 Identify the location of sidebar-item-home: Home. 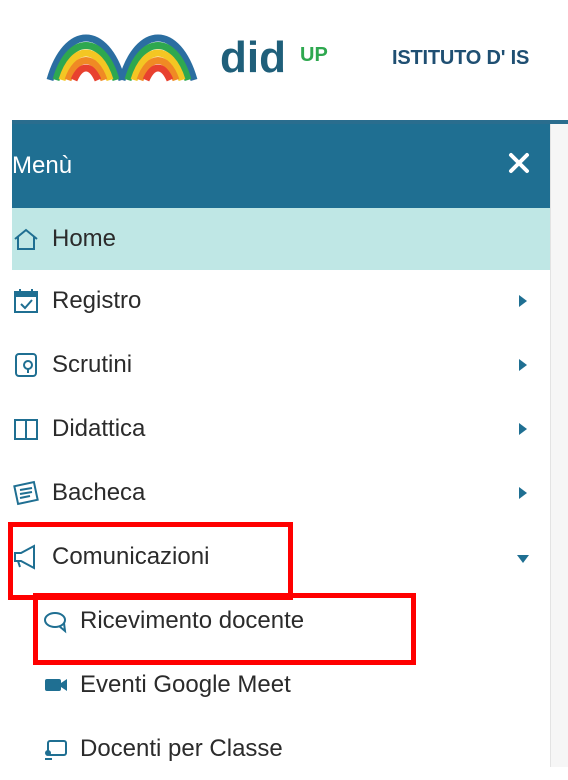
(281, 239).